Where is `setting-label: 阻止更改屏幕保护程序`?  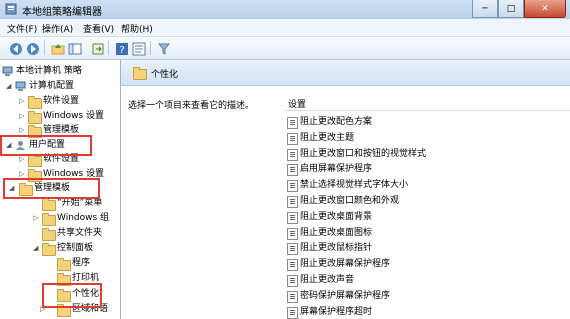 setting-label: 阻止更改屏幕保护程序 is located at coordinates (345, 264).